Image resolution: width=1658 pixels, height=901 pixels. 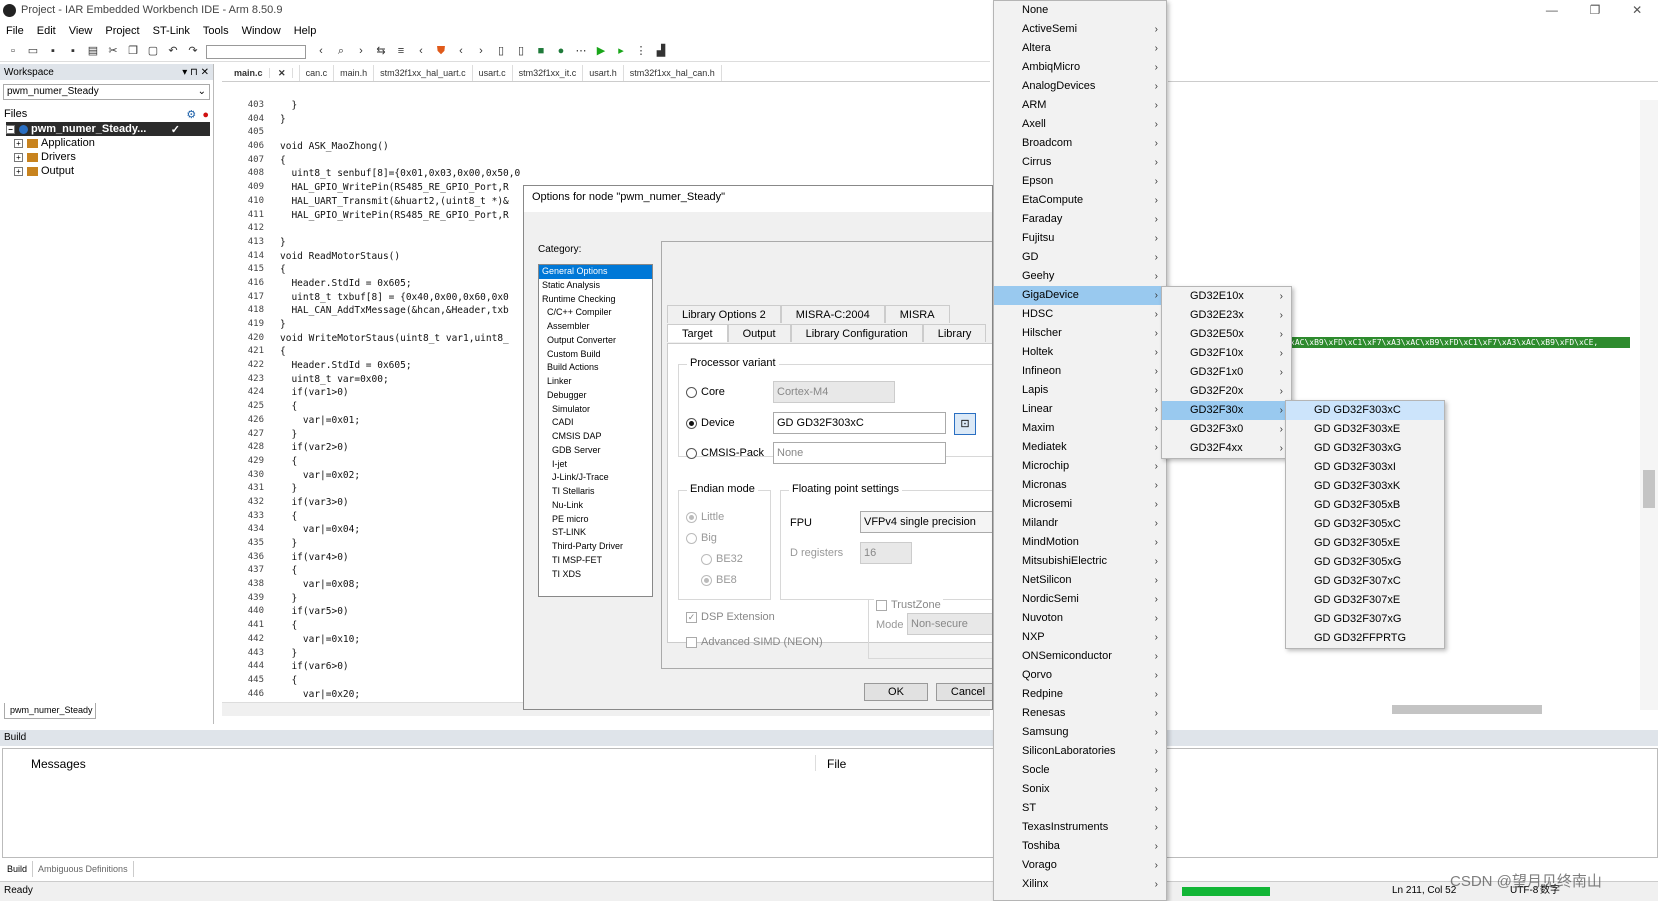 I want to click on menu-item: GD GD32F303xE, so click(x=1365, y=429).